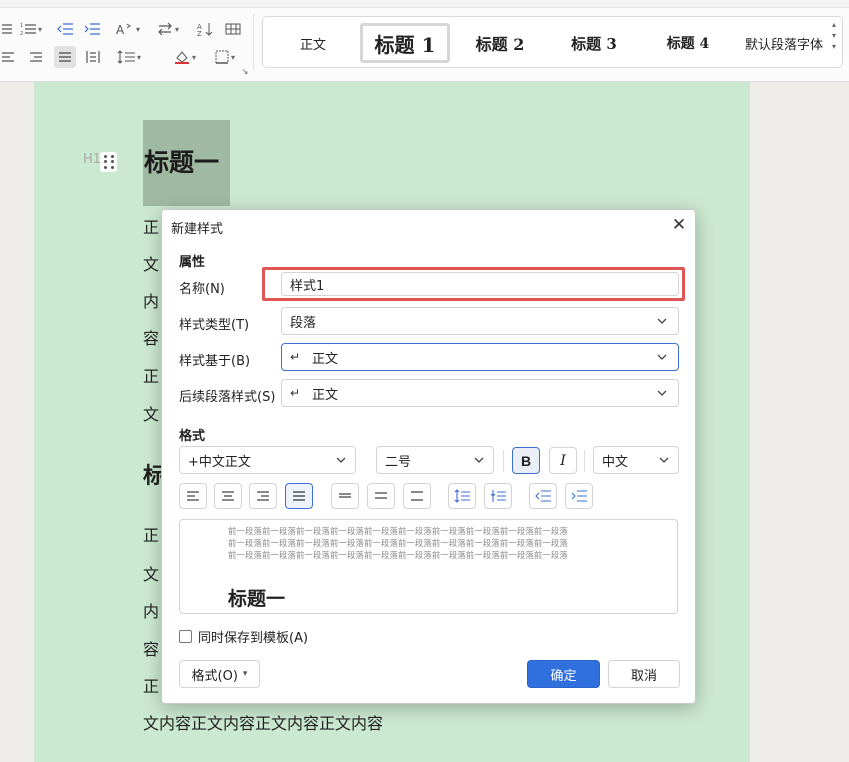 Image resolution: width=849 pixels, height=762 pixels. I want to click on font-select: +中文正文, so click(267, 460).